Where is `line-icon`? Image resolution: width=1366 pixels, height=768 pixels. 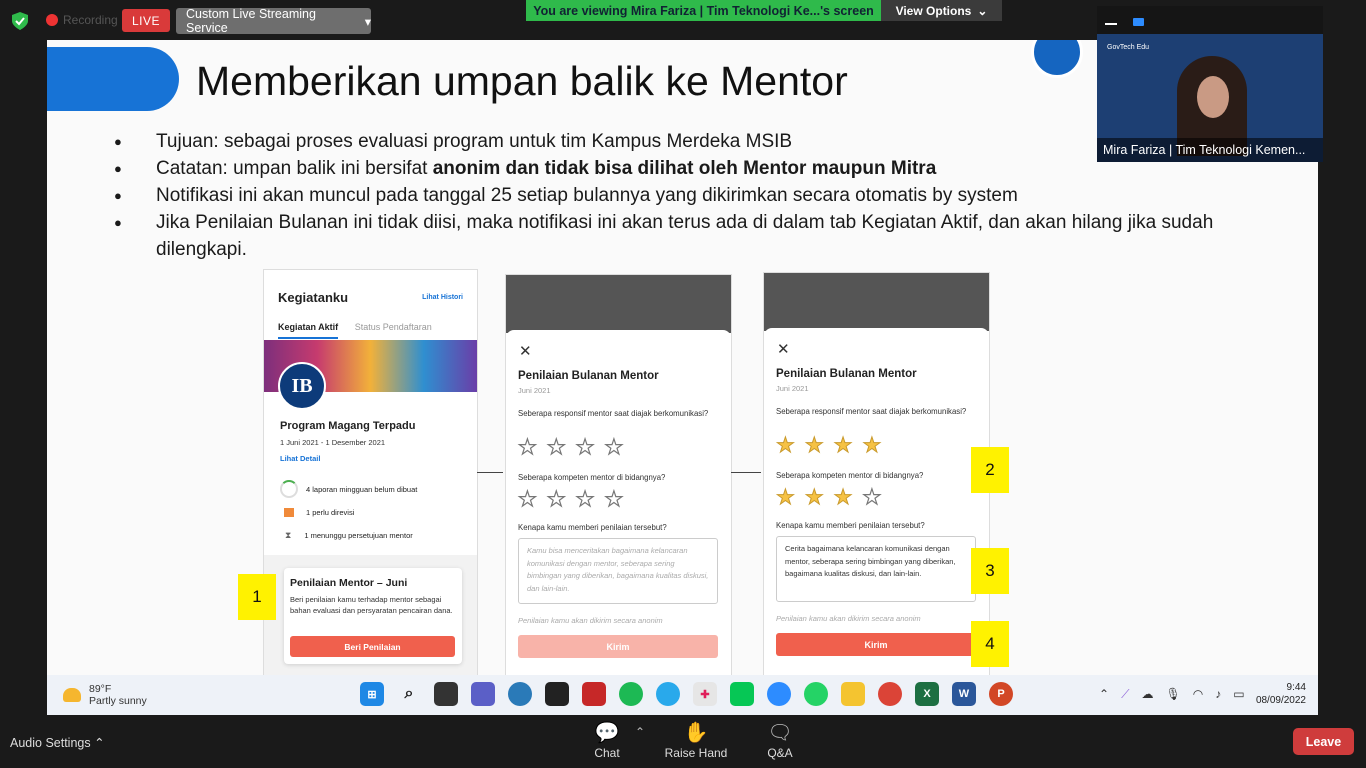 line-icon is located at coordinates (742, 694).